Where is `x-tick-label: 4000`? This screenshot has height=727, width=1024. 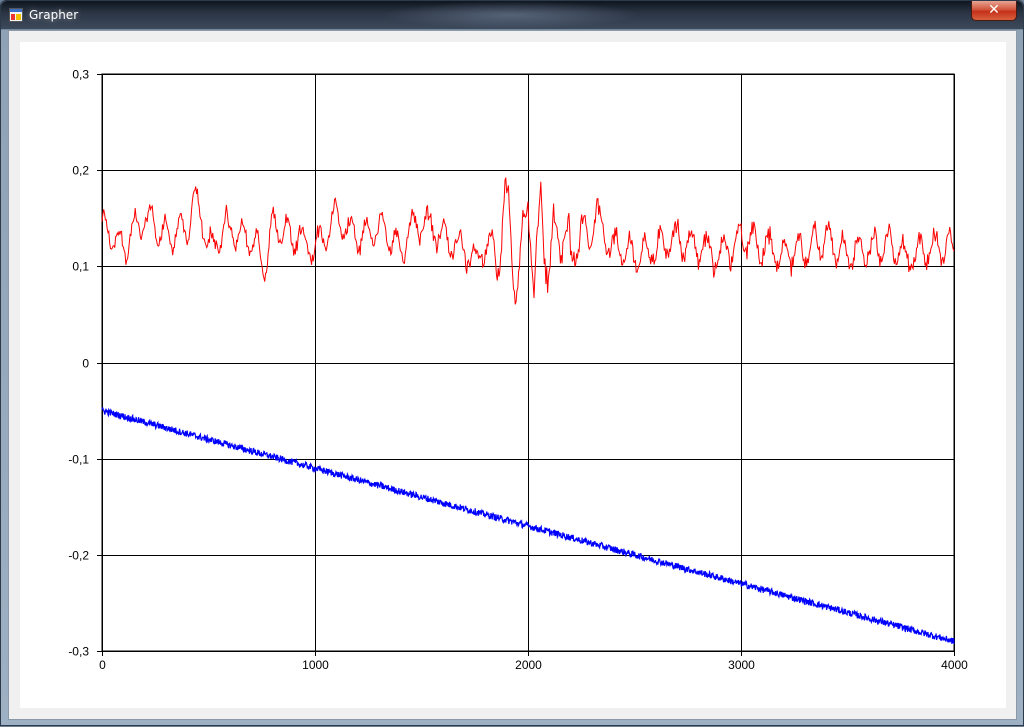
x-tick-label: 4000 is located at coordinates (954, 665).